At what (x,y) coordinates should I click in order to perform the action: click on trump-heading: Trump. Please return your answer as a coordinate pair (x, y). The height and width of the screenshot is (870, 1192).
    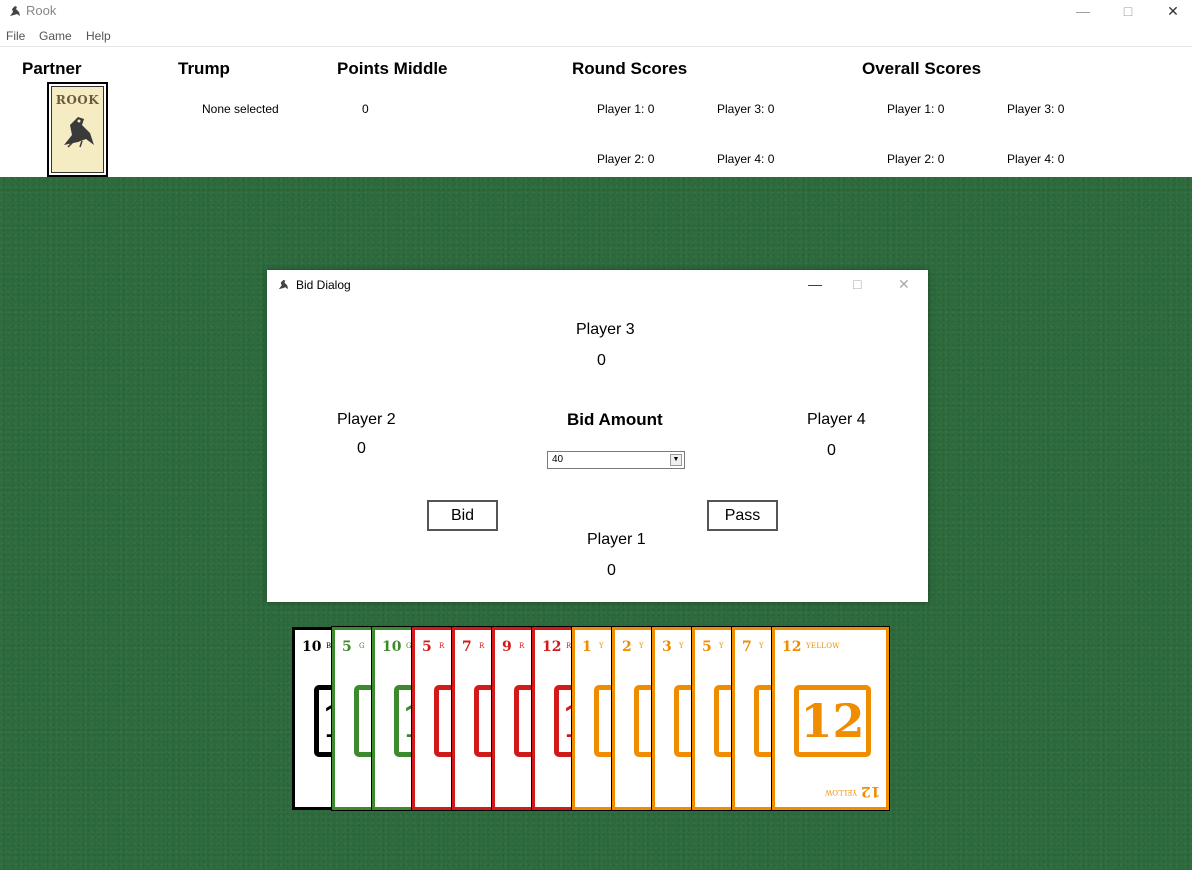
    Looking at the image, I should click on (204, 68).